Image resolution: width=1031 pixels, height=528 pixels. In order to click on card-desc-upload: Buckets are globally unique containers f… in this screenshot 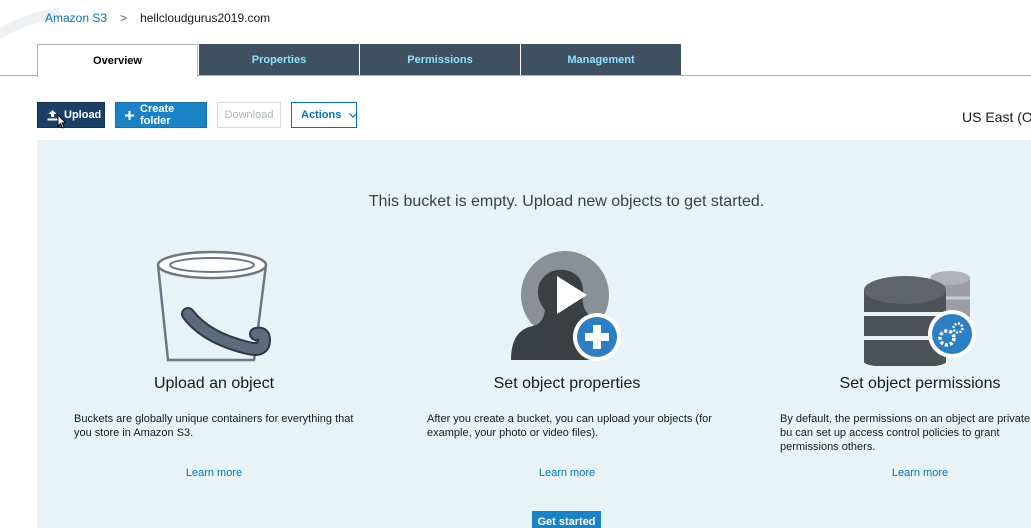, I will do `click(214, 426)`.